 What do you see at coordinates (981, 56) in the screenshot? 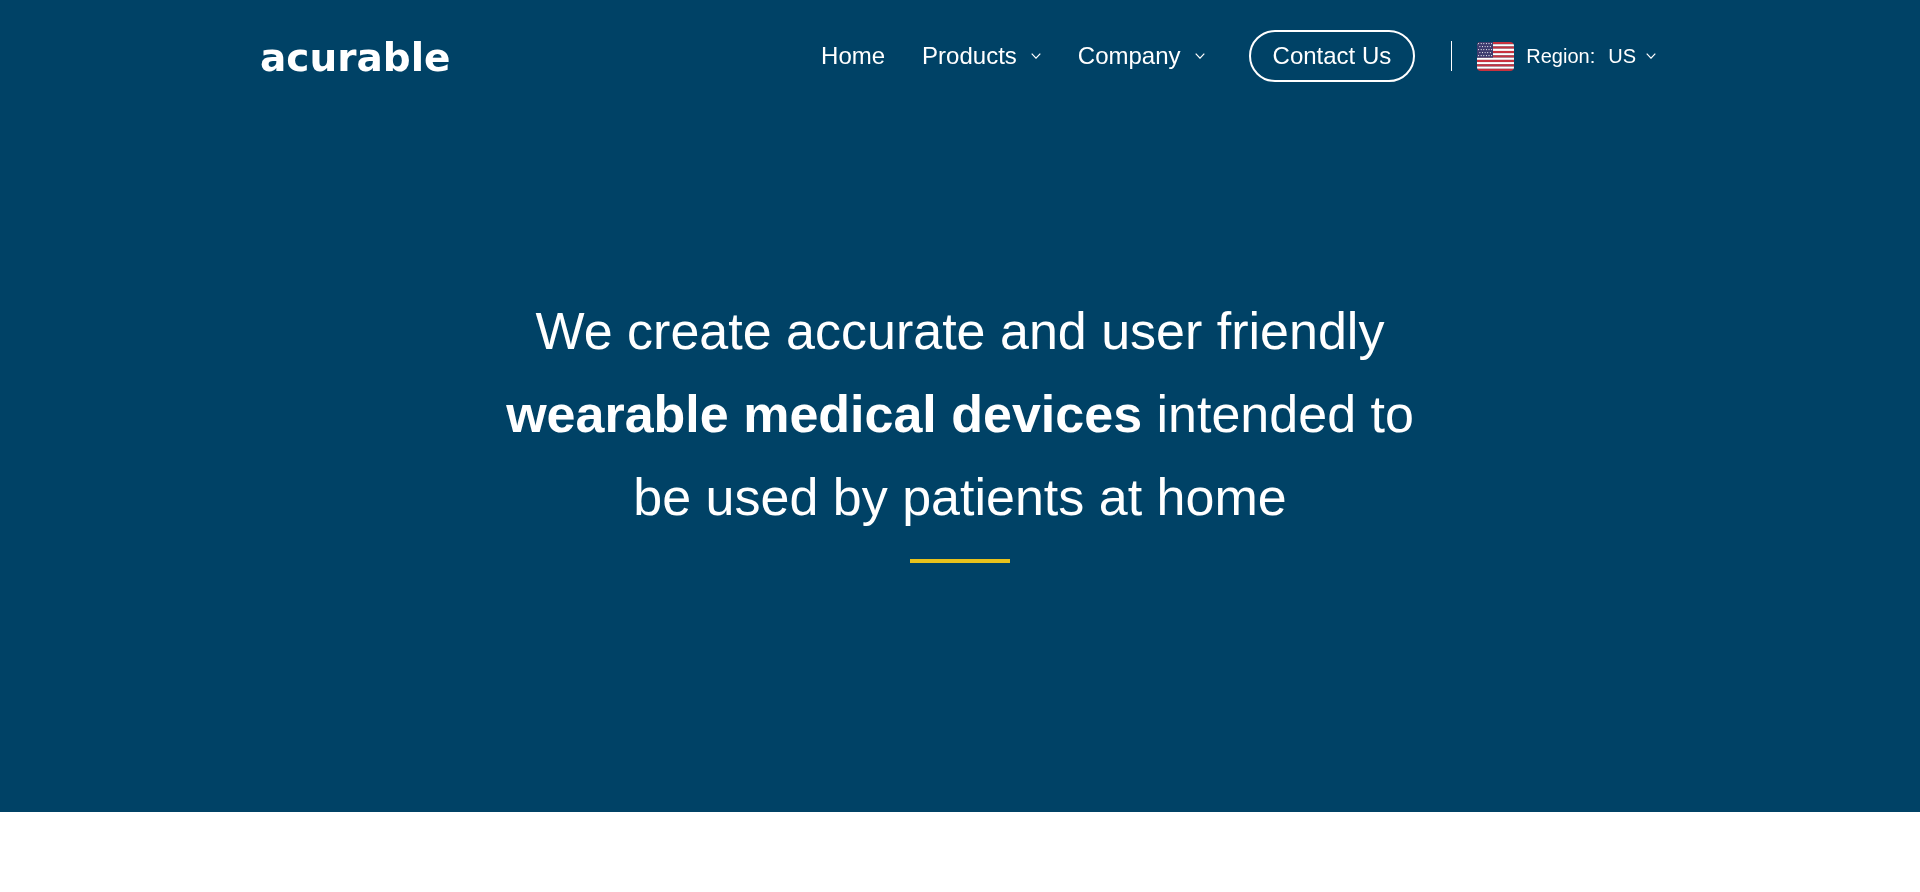
I see `nav-link: Products` at bounding box center [981, 56].